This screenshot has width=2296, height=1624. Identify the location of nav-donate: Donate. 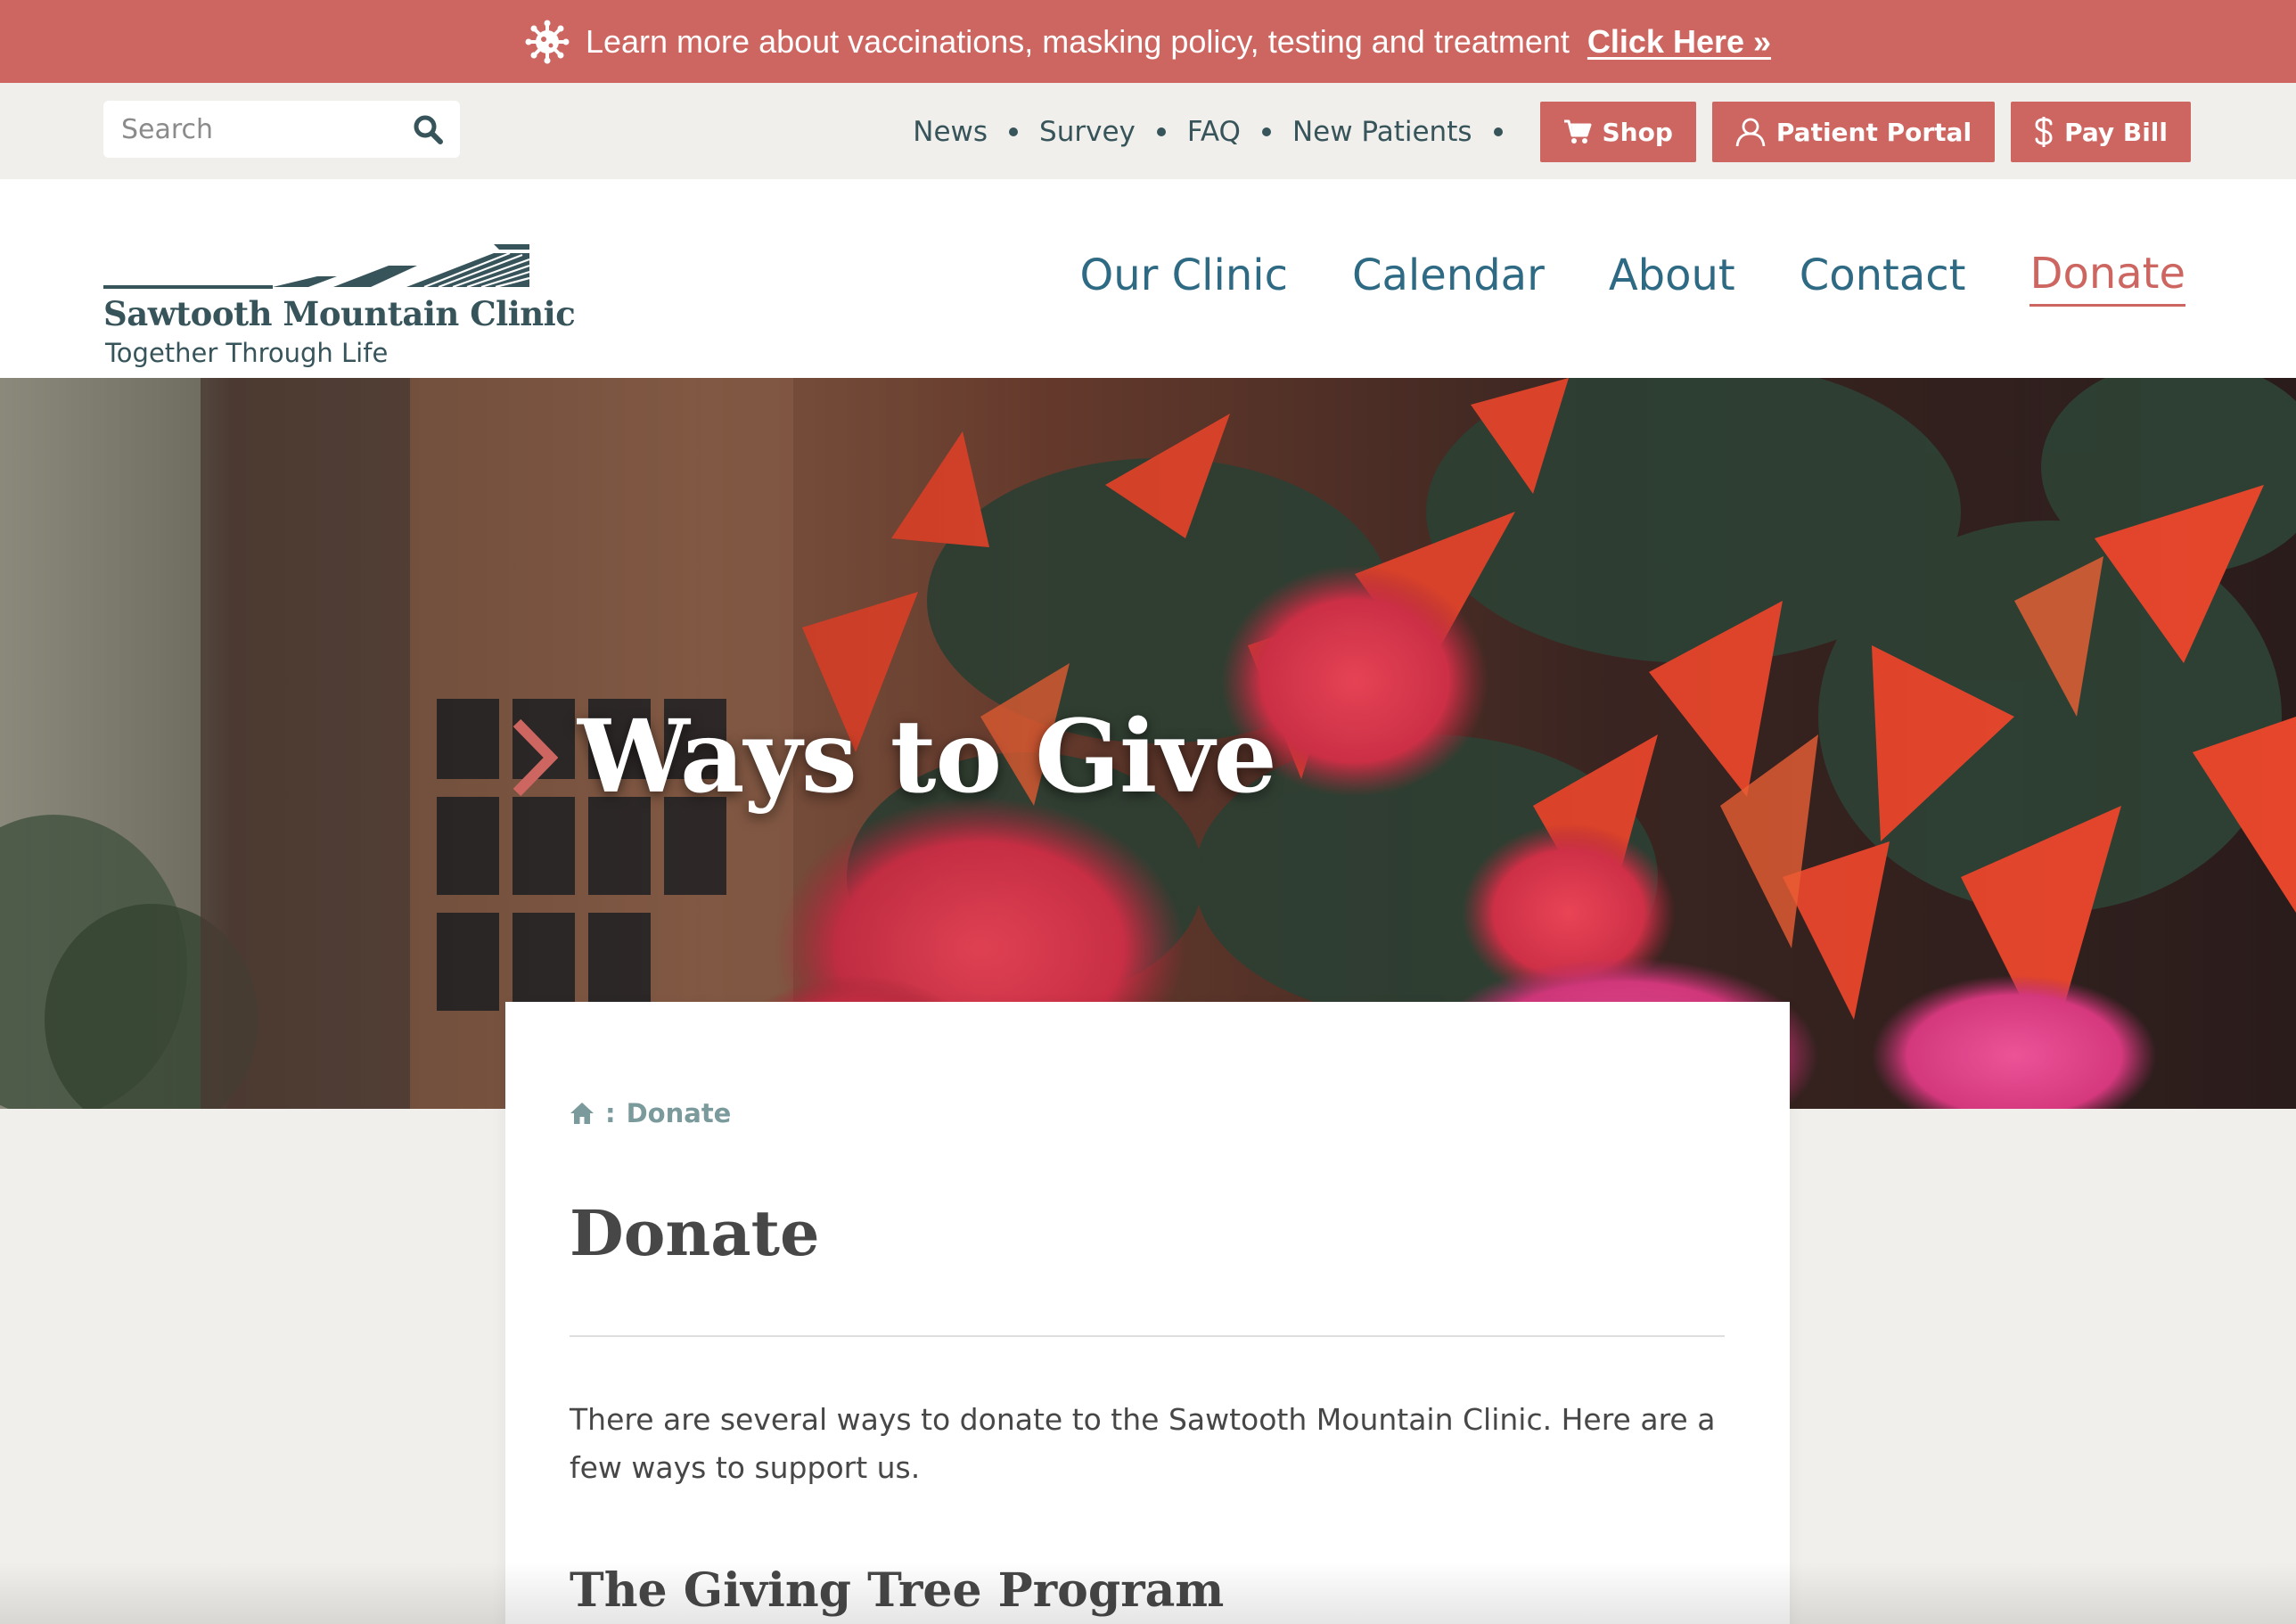
(2108, 278).